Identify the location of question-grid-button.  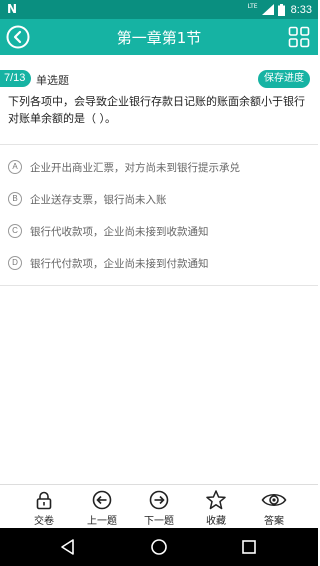
(299, 37).